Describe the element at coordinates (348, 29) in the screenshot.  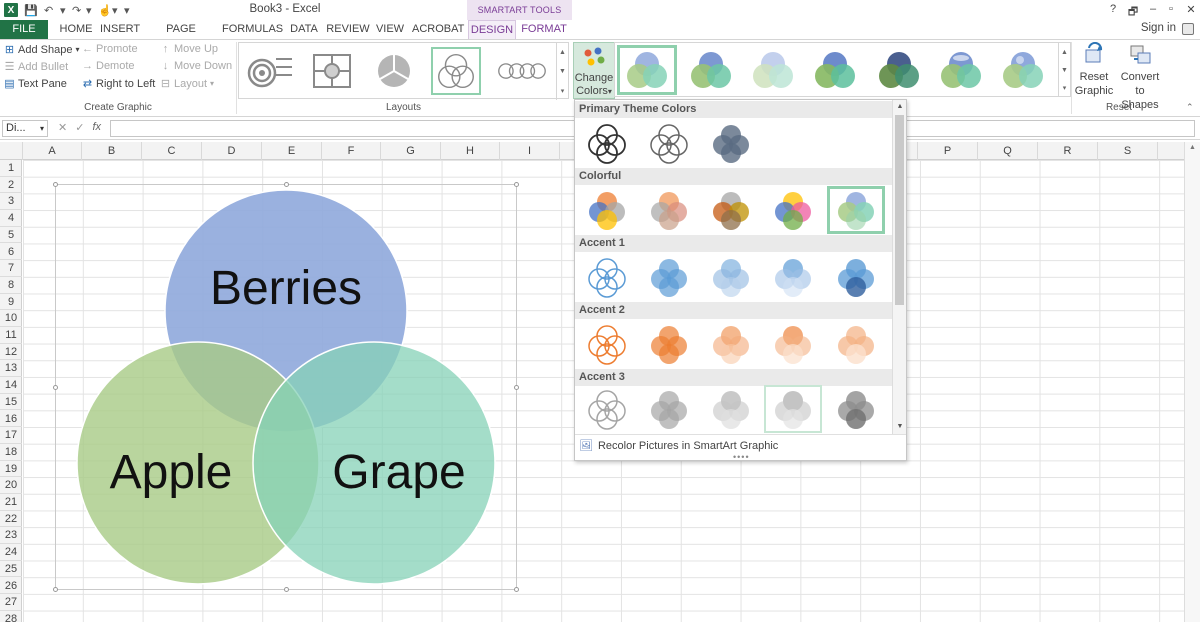
I see `tab-review: REVIEW` at that location.